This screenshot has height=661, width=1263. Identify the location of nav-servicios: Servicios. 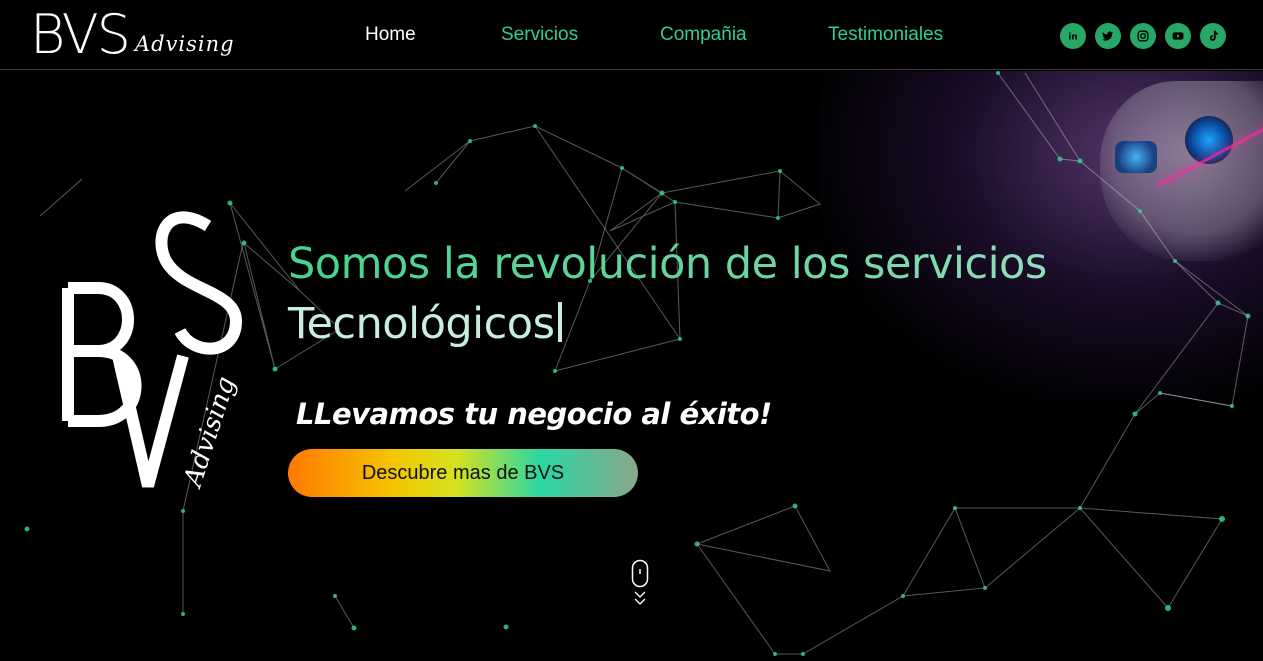
(539, 35).